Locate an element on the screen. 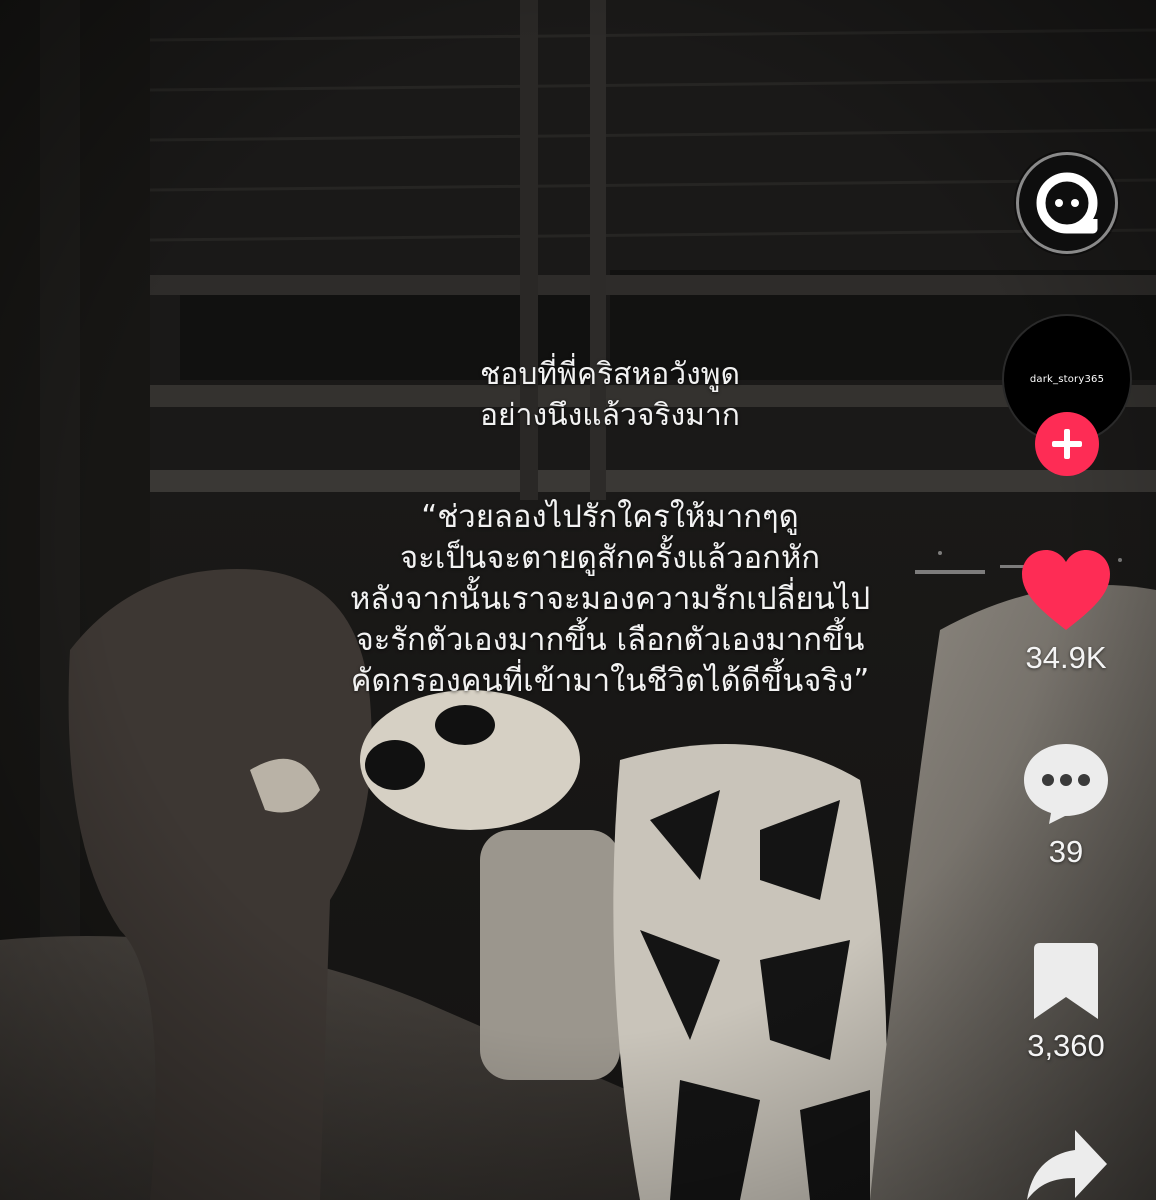 The image size is (1156, 1200). plus-icon is located at coordinates (1067, 444).